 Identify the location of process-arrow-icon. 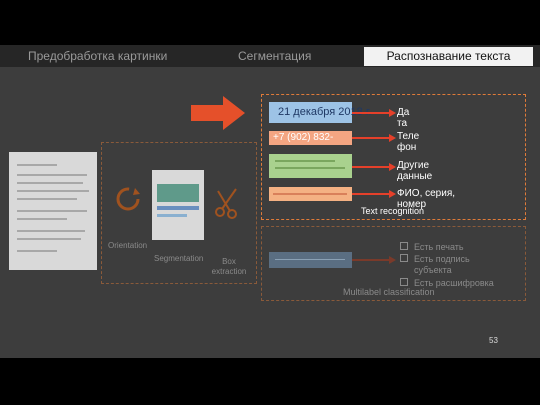
(218, 113).